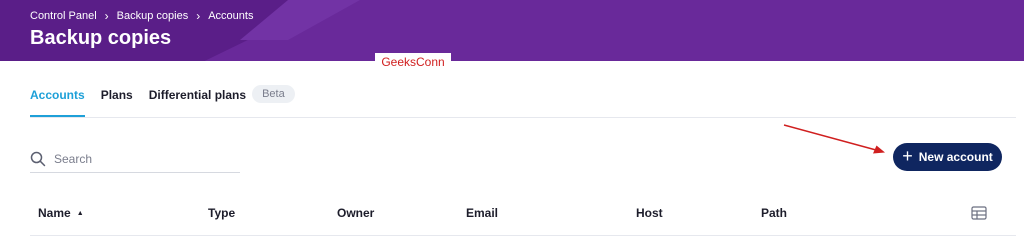 The width and height of the screenshot is (1024, 249). What do you see at coordinates (649, 213) in the screenshot?
I see `column-header-host: Host` at bounding box center [649, 213].